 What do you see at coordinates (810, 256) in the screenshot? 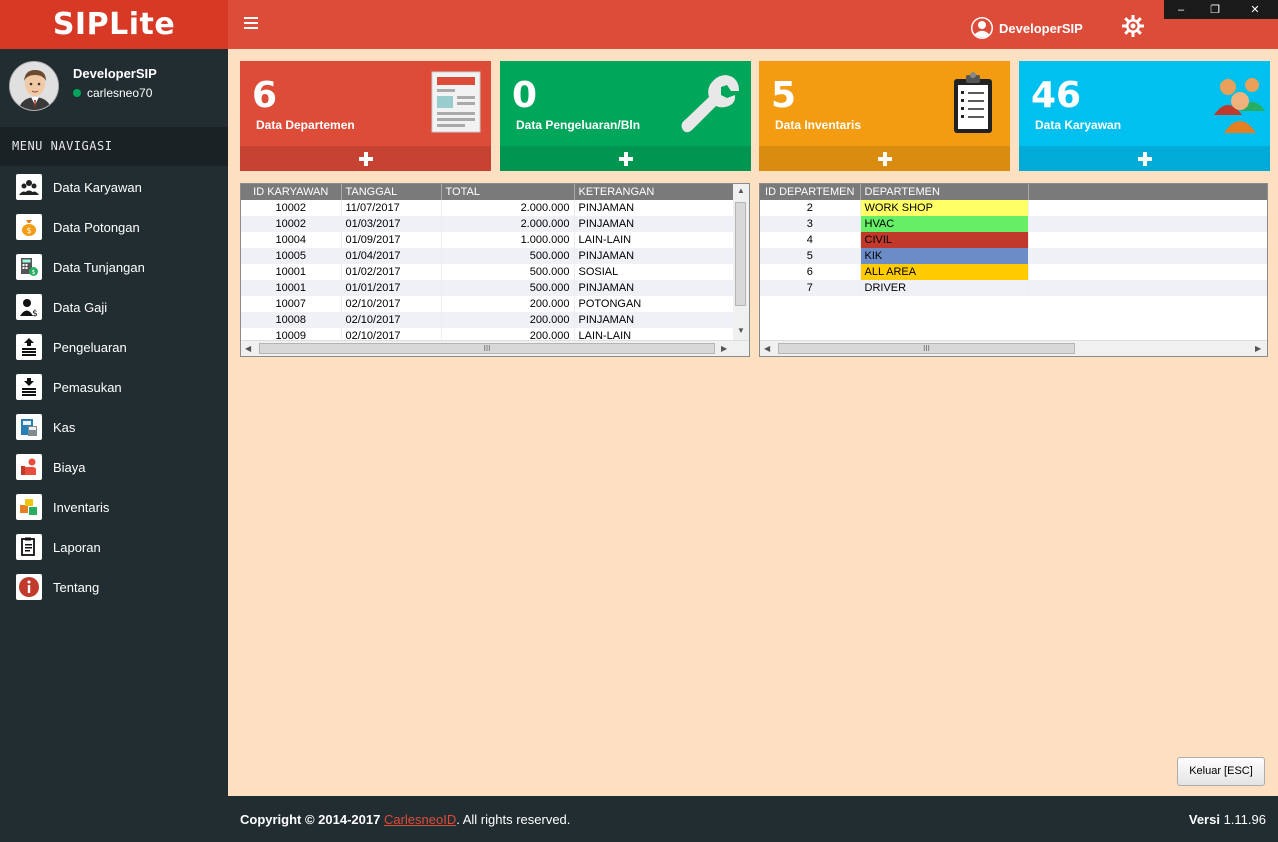
I see `cell-id: 5` at bounding box center [810, 256].